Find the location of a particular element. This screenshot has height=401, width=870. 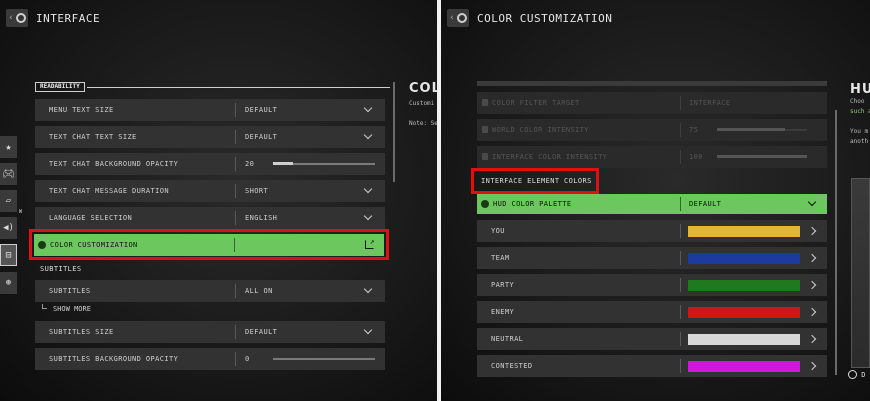

setting-label: WORLD COLOR INTENSITY is located at coordinates (540, 130).